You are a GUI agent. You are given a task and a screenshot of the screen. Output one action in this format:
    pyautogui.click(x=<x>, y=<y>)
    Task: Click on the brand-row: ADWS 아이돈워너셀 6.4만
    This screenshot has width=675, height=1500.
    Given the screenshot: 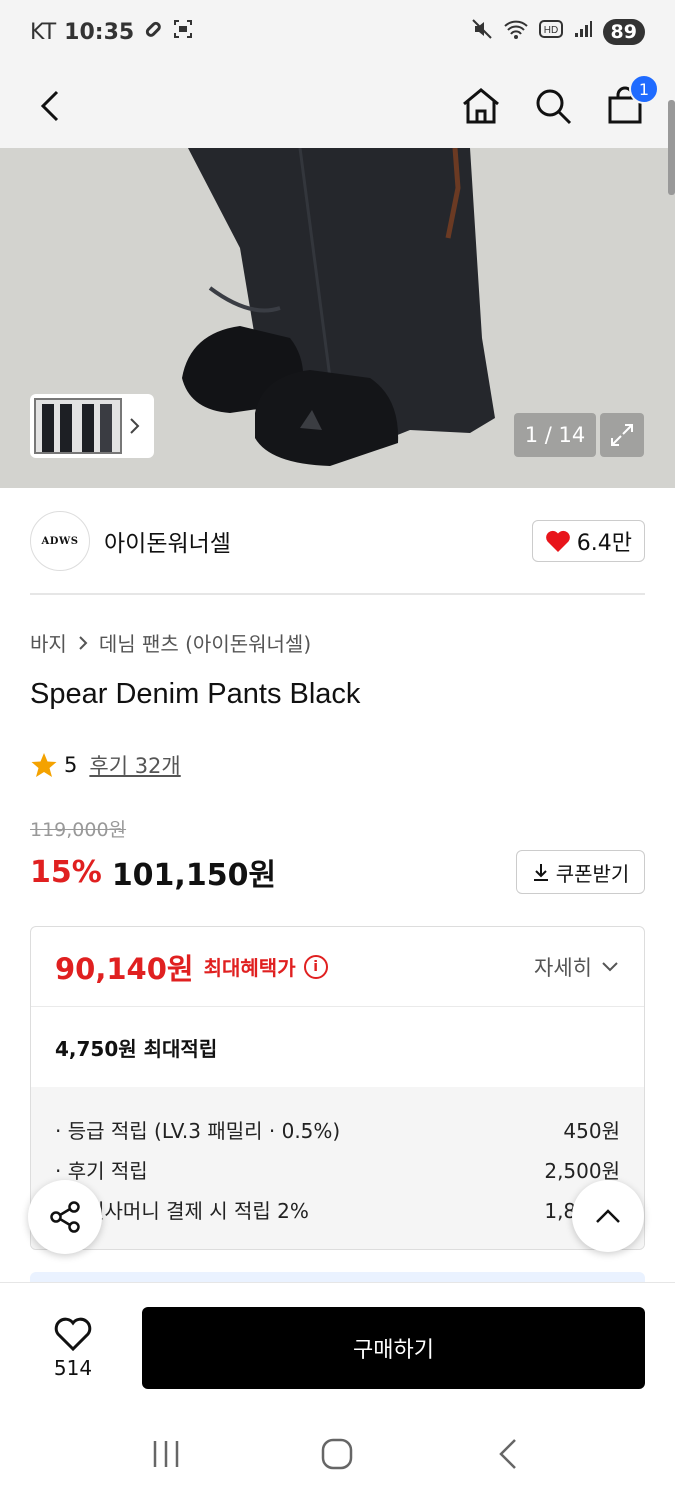 What is the action you would take?
    pyautogui.click(x=337, y=541)
    